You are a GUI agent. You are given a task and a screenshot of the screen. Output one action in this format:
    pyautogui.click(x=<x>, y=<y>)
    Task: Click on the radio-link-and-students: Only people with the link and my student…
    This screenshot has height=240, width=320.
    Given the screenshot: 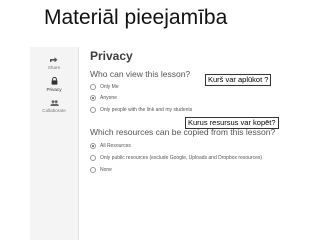 What is the action you would take?
    pyautogui.click(x=141, y=110)
    